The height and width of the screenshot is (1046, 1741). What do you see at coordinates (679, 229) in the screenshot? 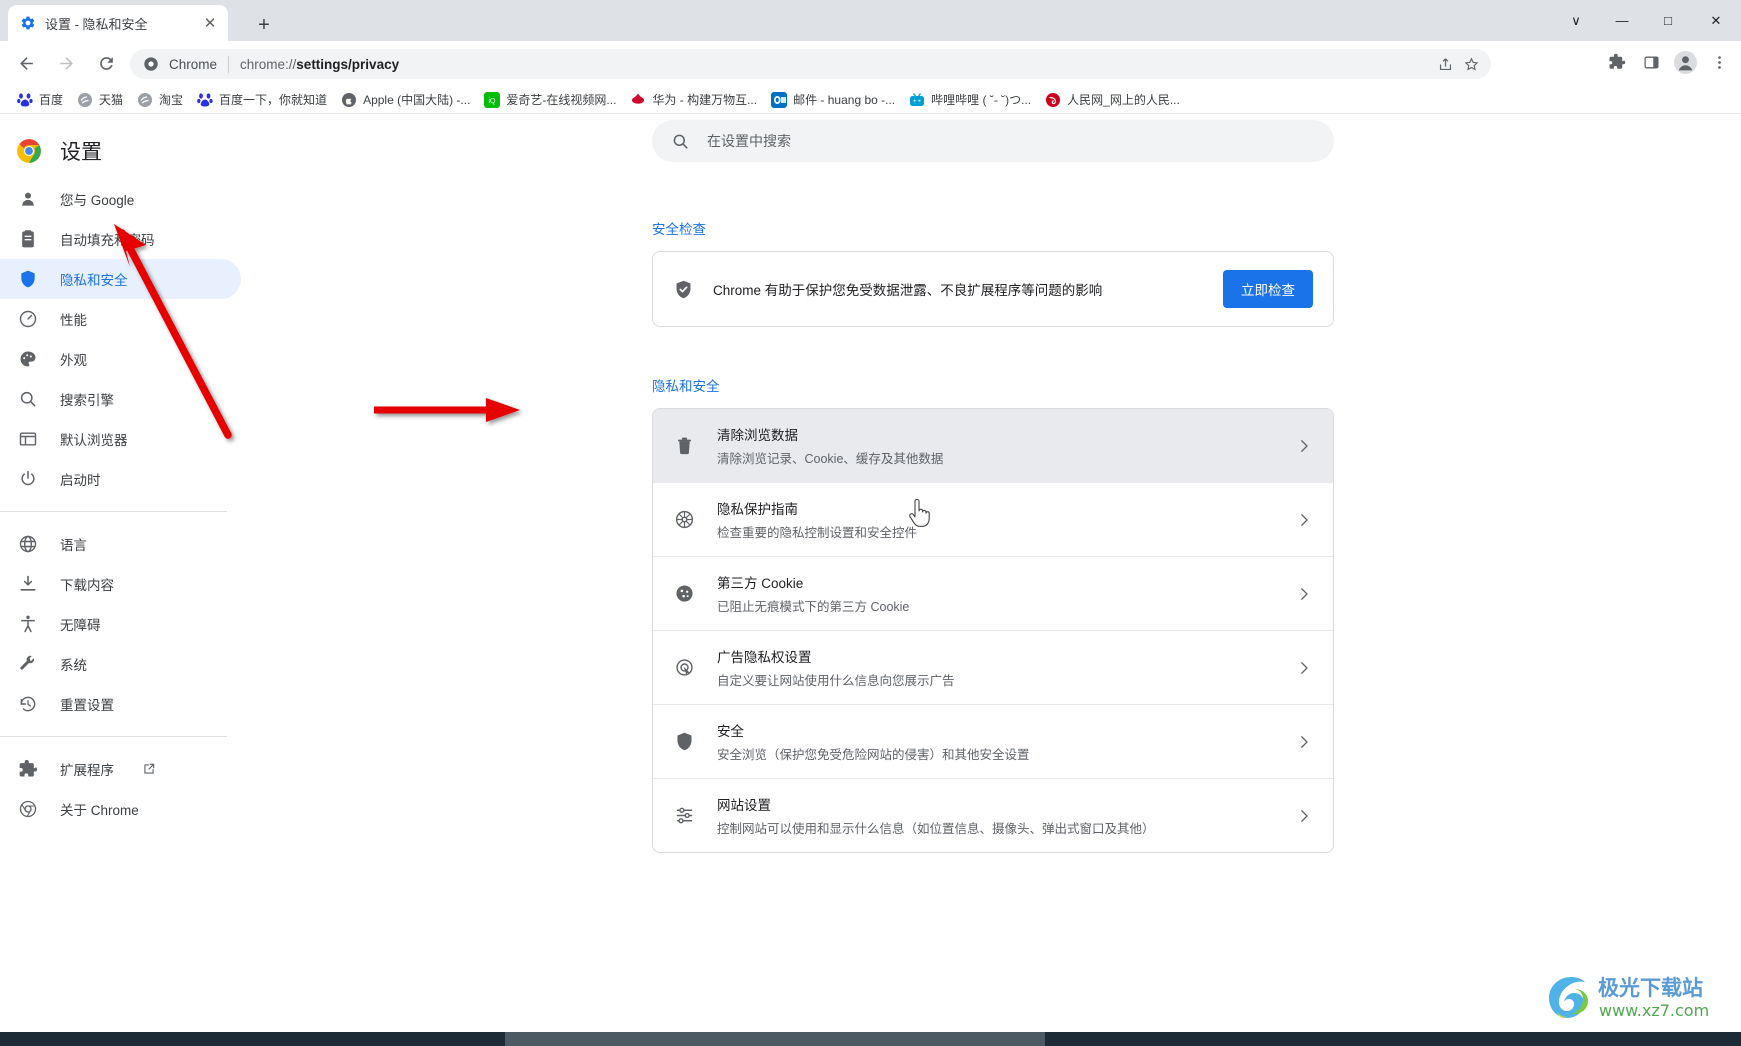
I see `safety-check-title: 安全检查` at bounding box center [679, 229].